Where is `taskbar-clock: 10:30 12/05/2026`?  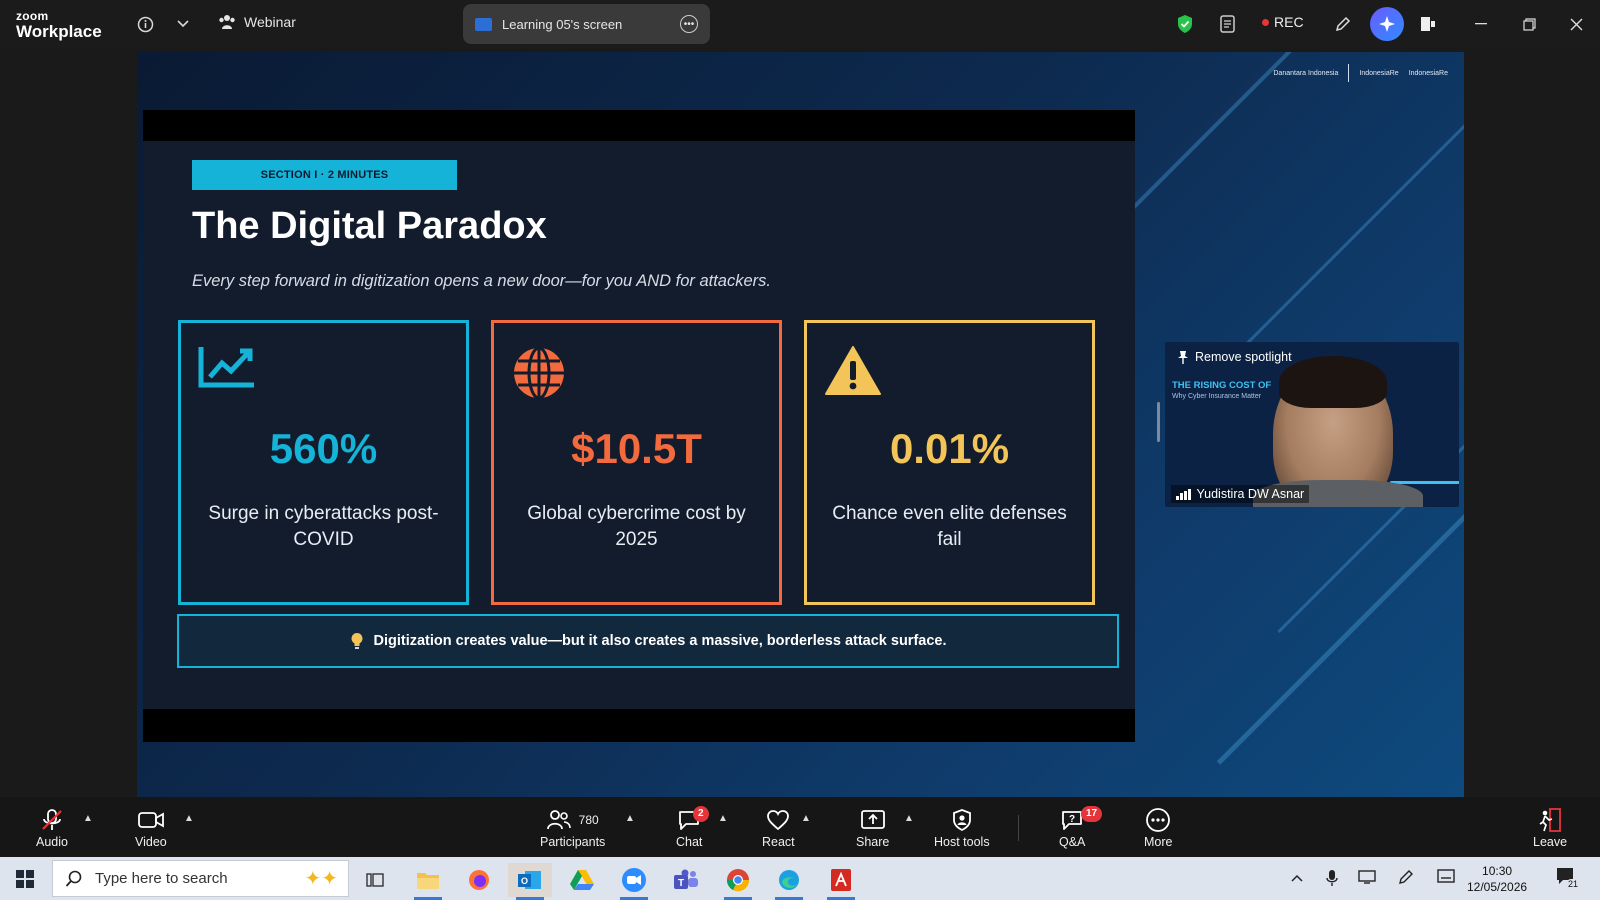 taskbar-clock: 10:30 12/05/2026 is located at coordinates (1497, 879).